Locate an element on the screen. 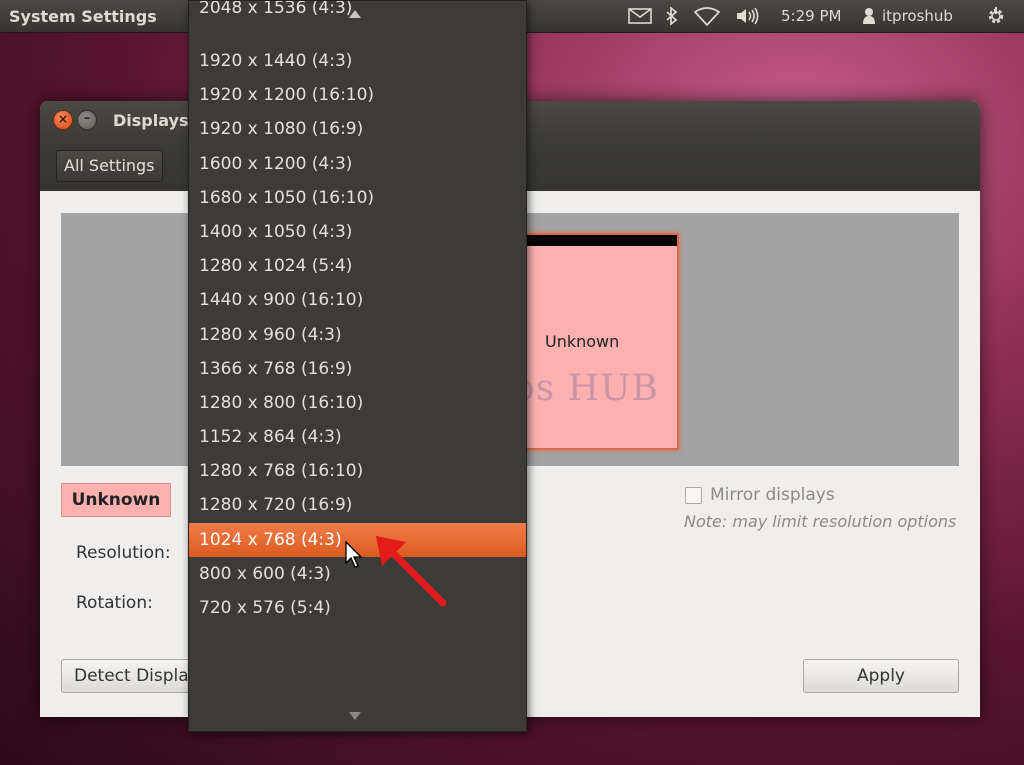 This screenshot has width=1024, height=765. menu-item: 1280 x 800 (16:10) is located at coordinates (357, 403).